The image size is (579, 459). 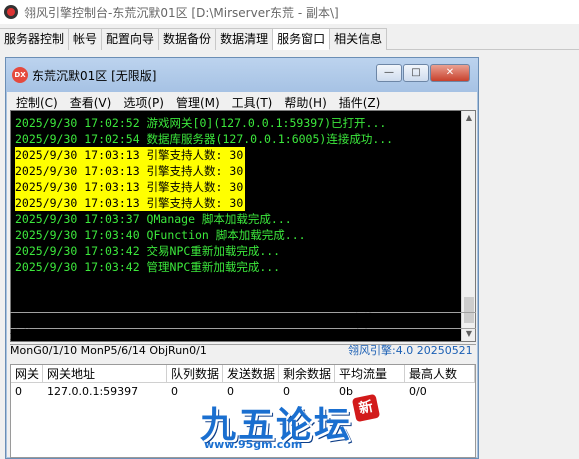 What do you see at coordinates (450, 73) in the screenshot?
I see `close-button: ✕` at bounding box center [450, 73].